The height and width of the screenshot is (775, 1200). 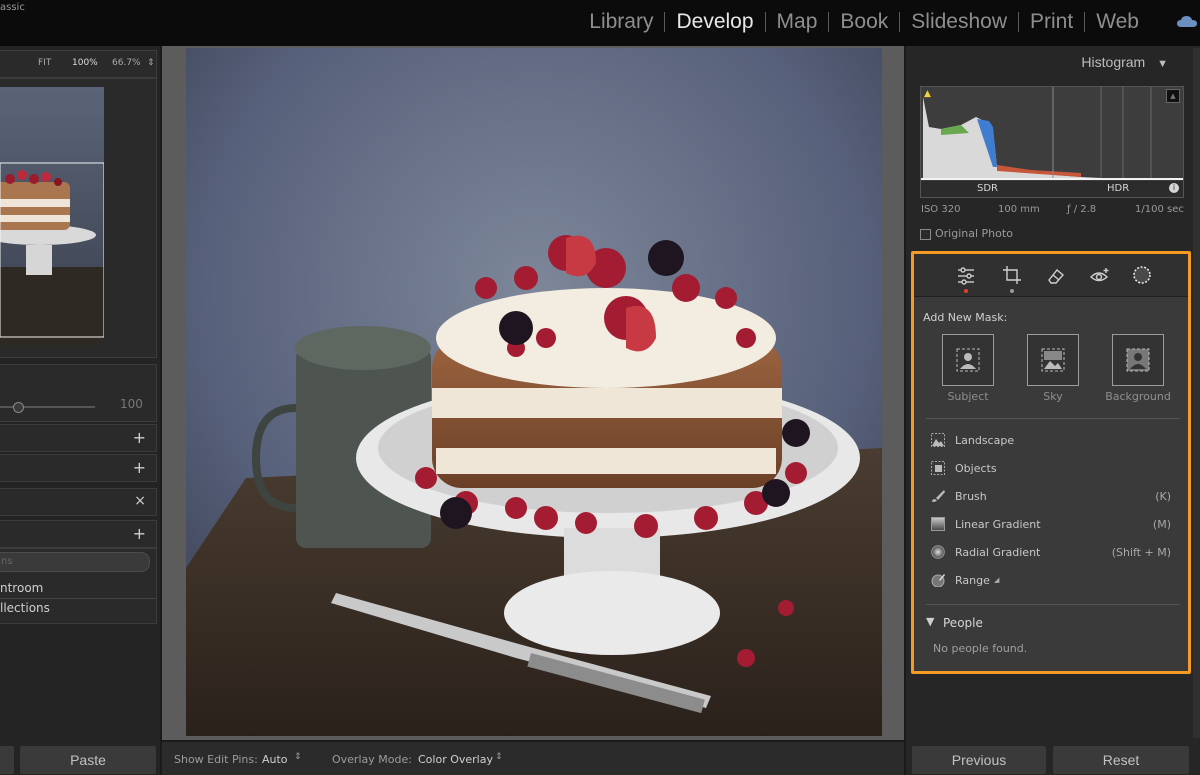 I want to click on navigator-thumbnail, so click(x=52, y=216).